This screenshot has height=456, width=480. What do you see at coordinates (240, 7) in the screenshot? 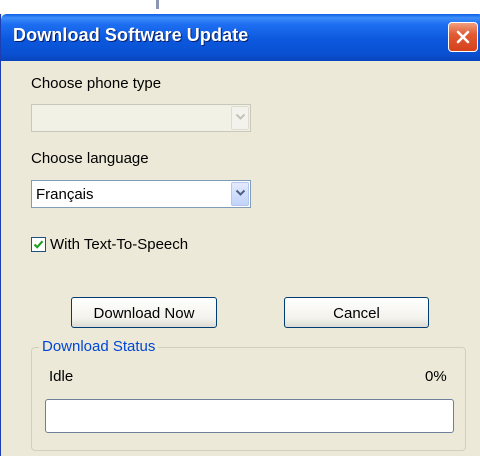
I see `desktop-background` at bounding box center [240, 7].